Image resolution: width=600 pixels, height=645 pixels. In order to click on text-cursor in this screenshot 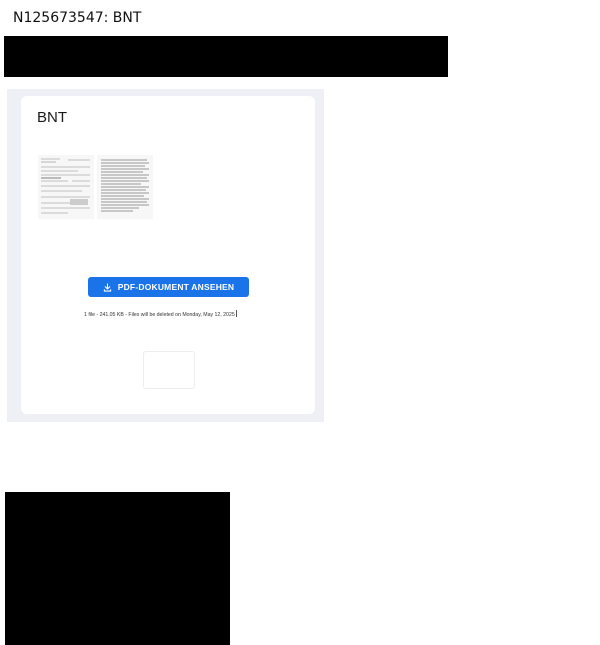, I will do `click(236, 313)`.